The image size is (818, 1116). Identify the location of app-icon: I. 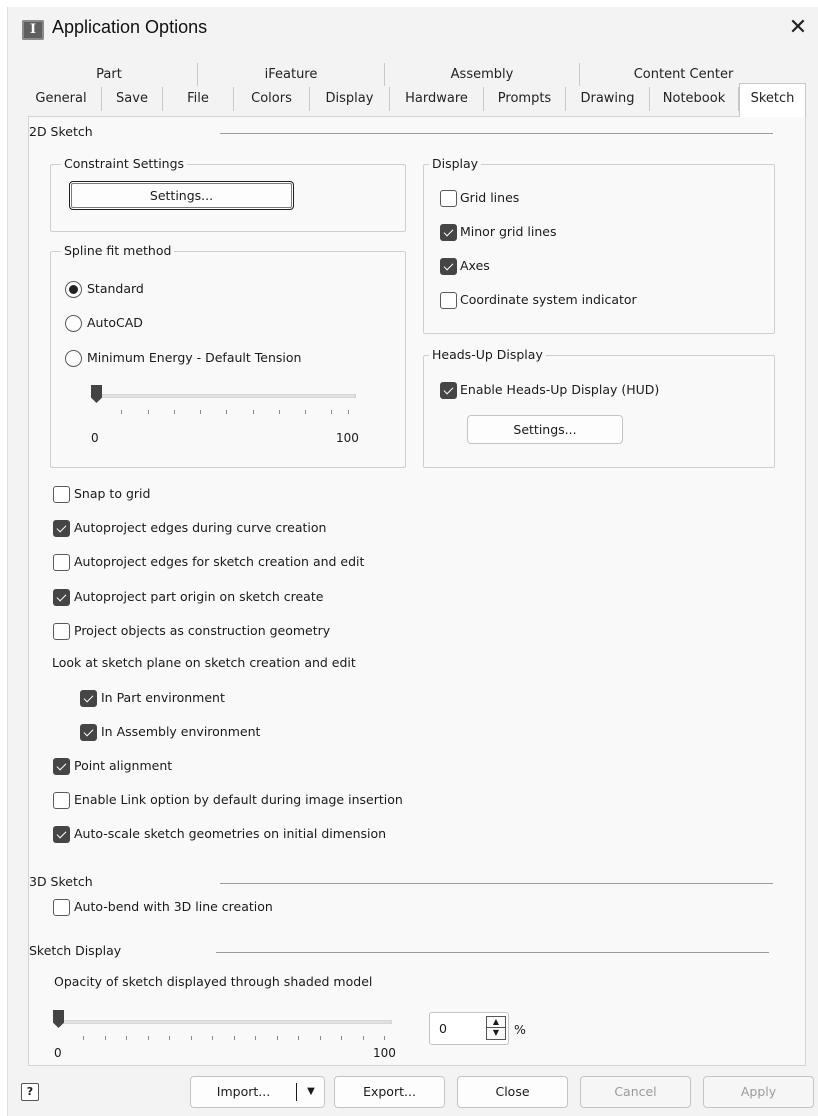
(33, 30).